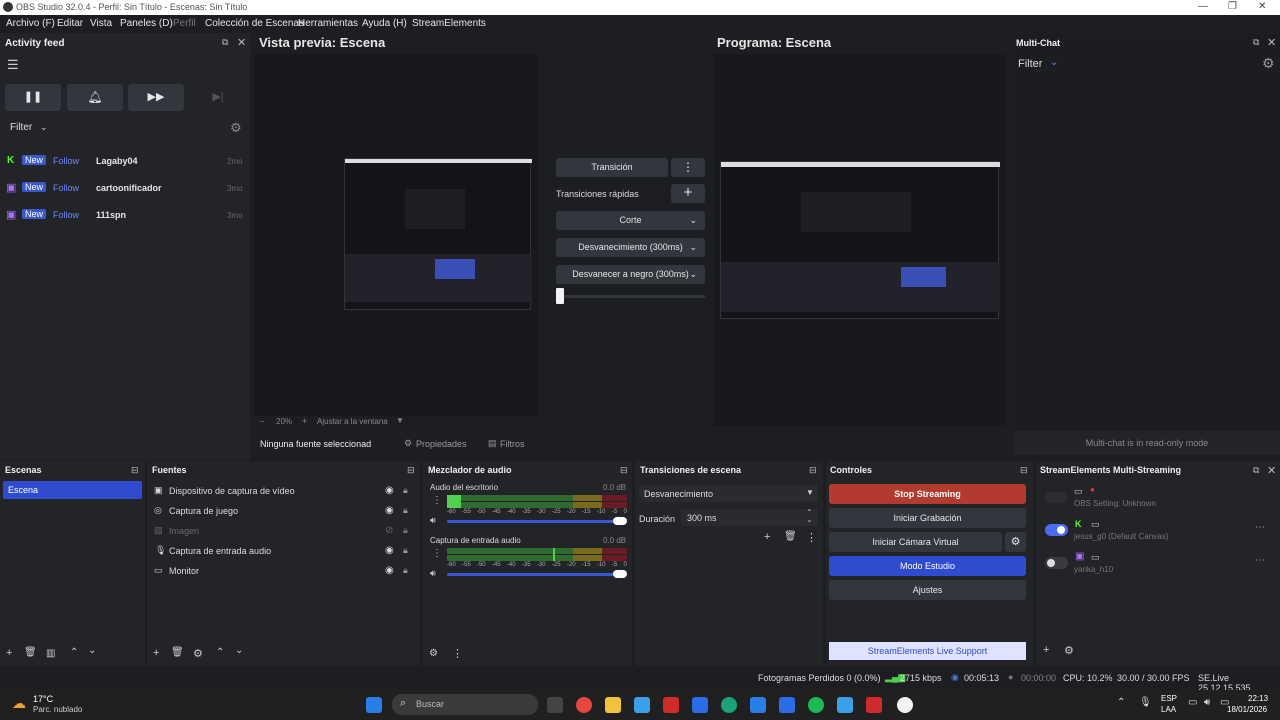  What do you see at coordinates (101, 23) in the screenshot?
I see `menu-vista: Vista` at bounding box center [101, 23].